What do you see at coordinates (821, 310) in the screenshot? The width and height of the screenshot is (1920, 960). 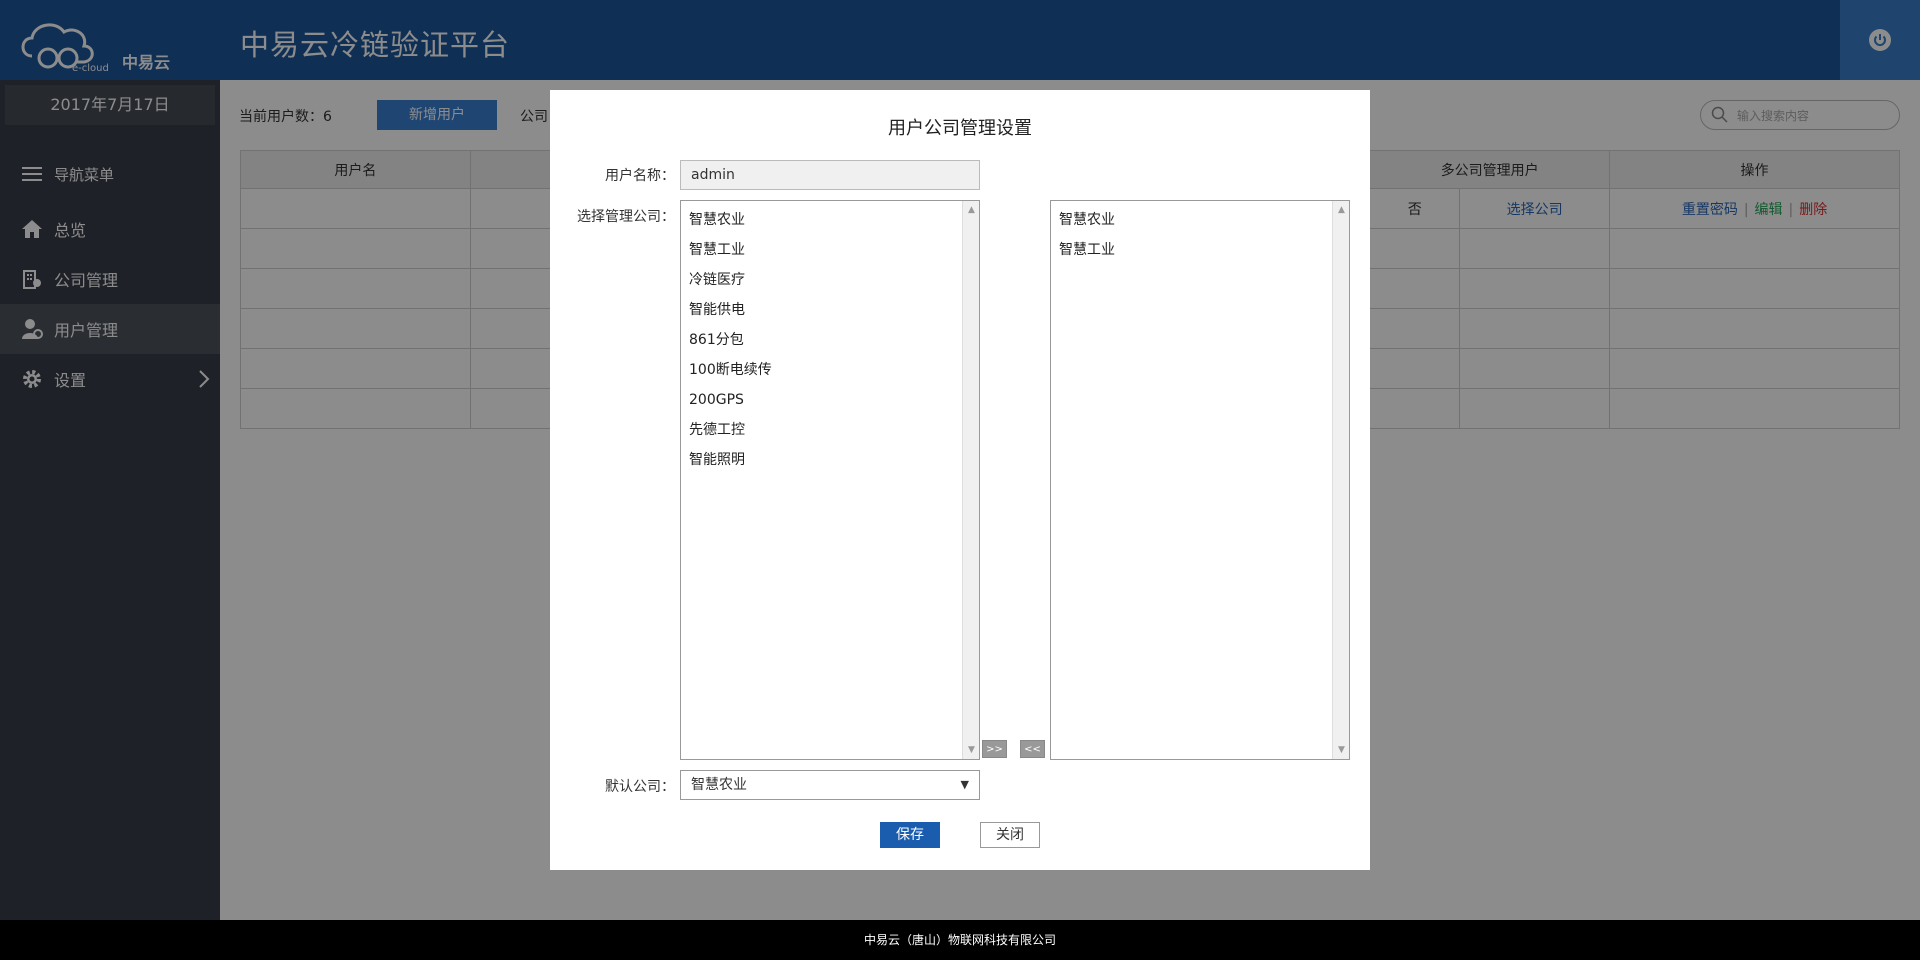 I see `list-item: 智能供电` at bounding box center [821, 310].